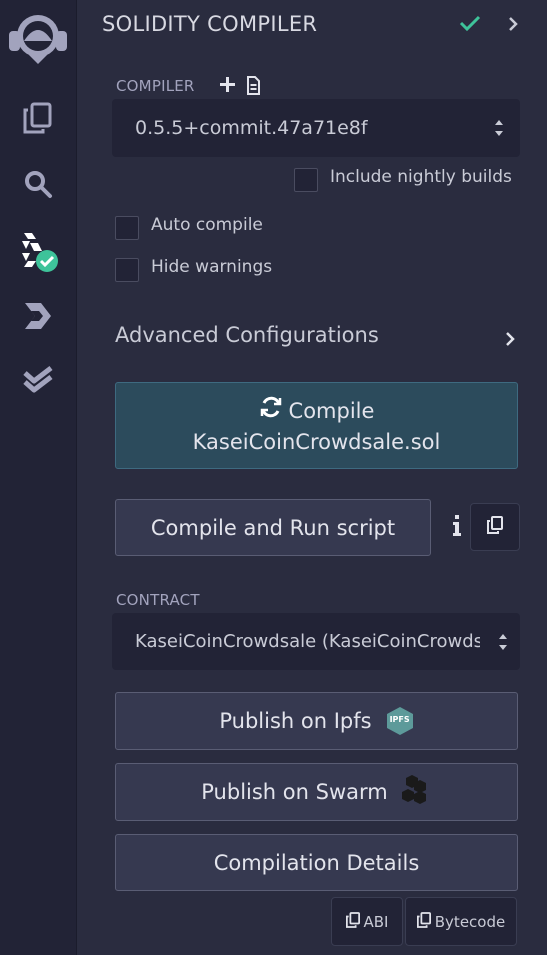 The image size is (547, 955). What do you see at coordinates (212, 267) in the screenshot?
I see `hide-warnings-label: Hide warnings` at bounding box center [212, 267].